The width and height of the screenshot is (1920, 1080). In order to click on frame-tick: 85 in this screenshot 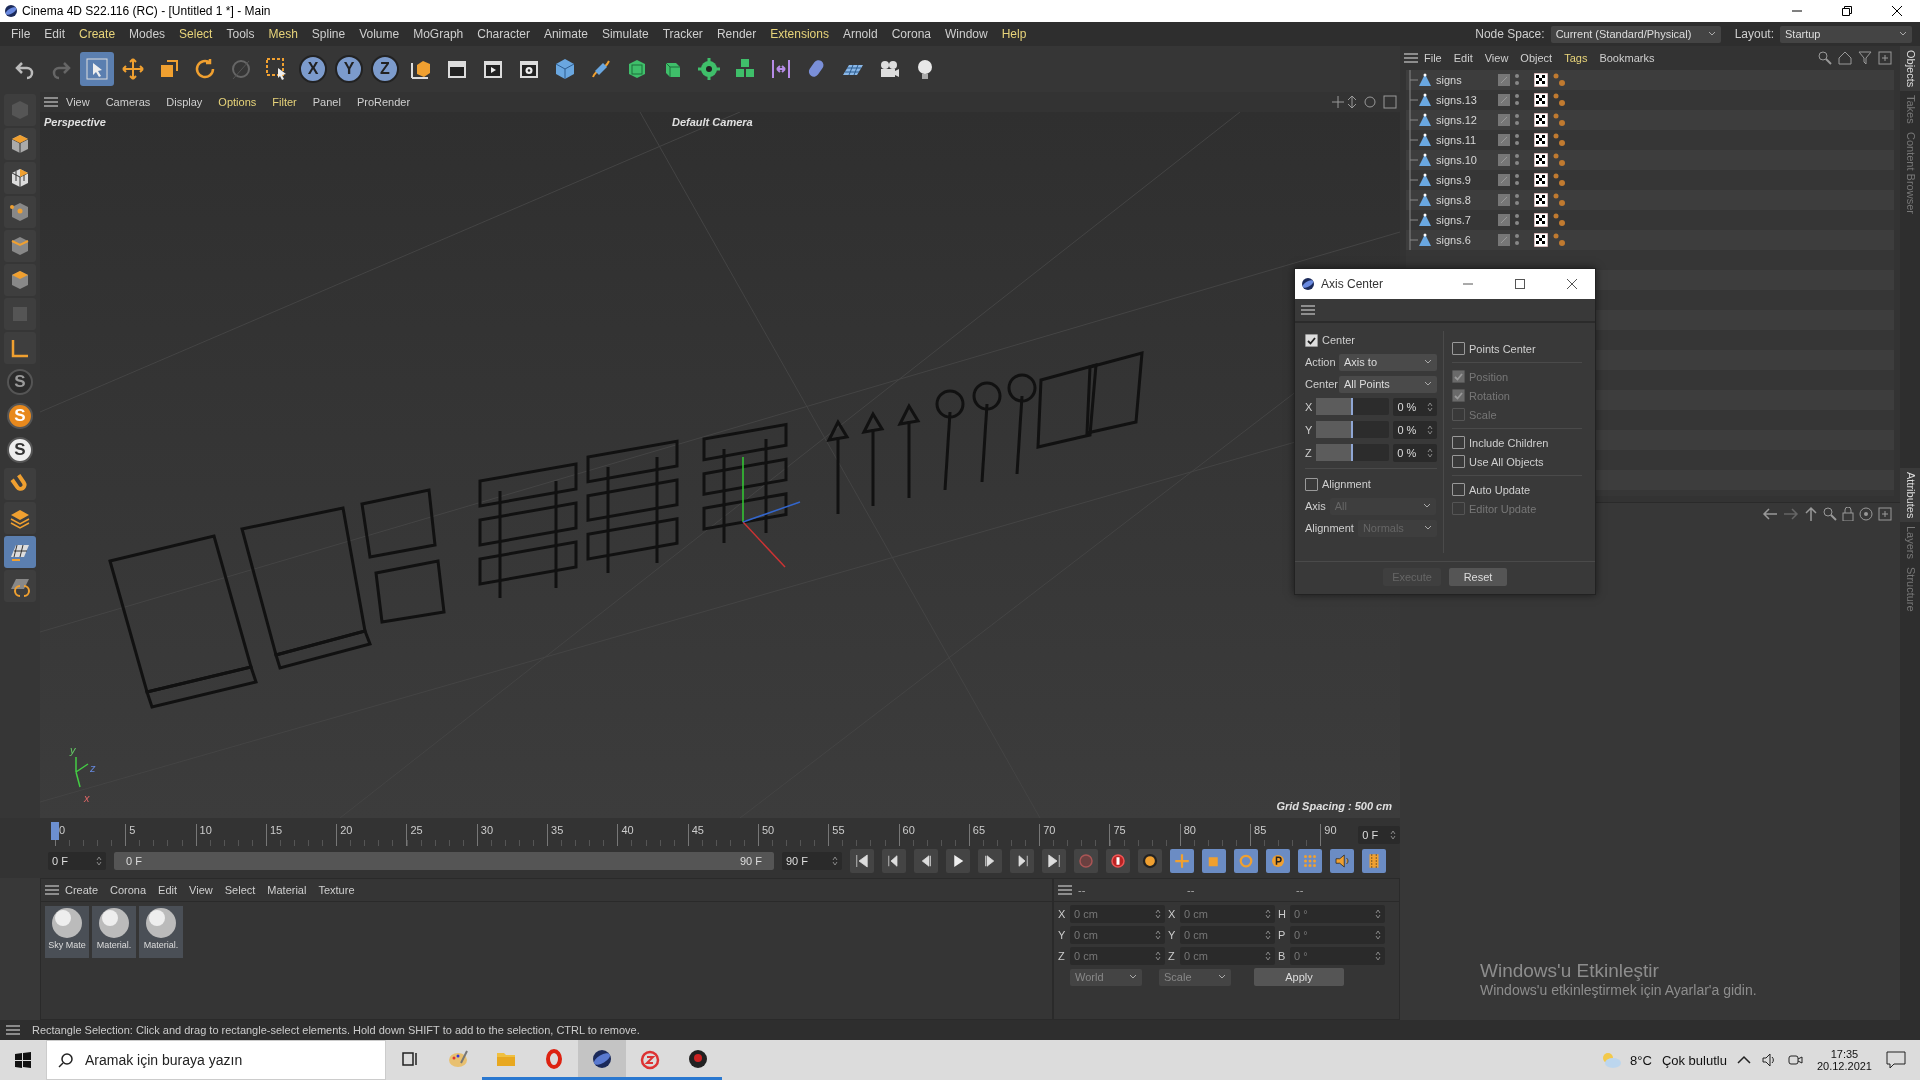, I will do `click(1285, 835)`.